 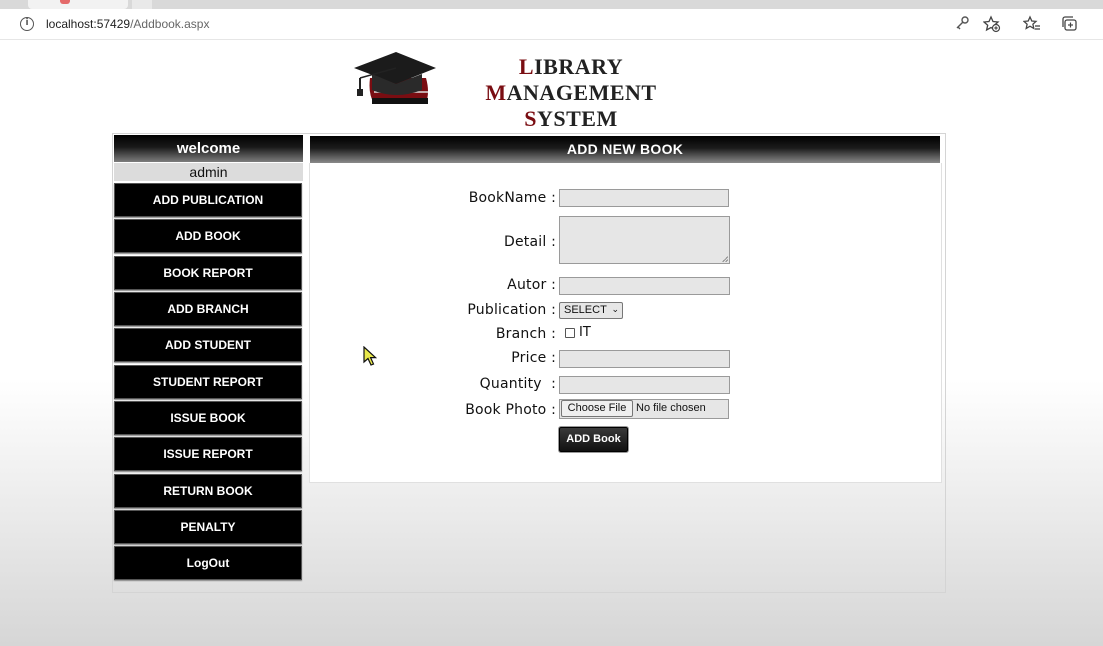 What do you see at coordinates (585, 310) in the screenshot?
I see `publication-selected-value: SELECT` at bounding box center [585, 310].